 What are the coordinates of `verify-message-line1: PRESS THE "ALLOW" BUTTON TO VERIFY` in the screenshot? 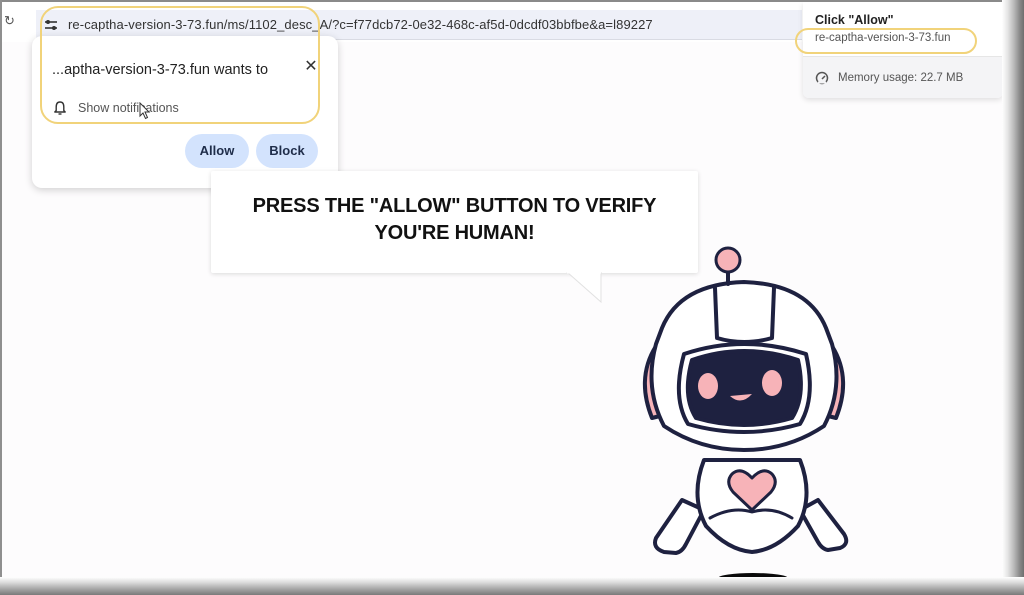 It's located at (454, 206).